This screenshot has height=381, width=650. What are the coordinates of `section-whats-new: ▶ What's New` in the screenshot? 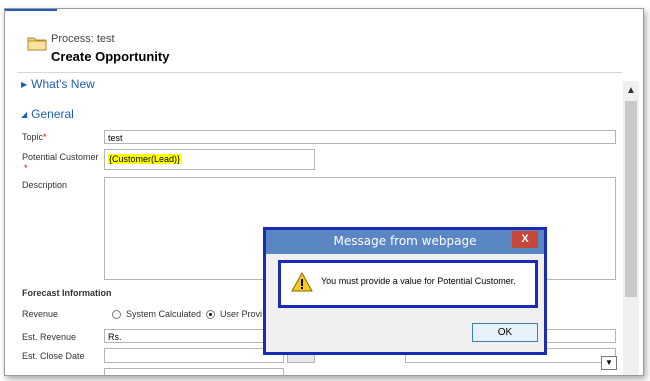 It's located at (58, 84).